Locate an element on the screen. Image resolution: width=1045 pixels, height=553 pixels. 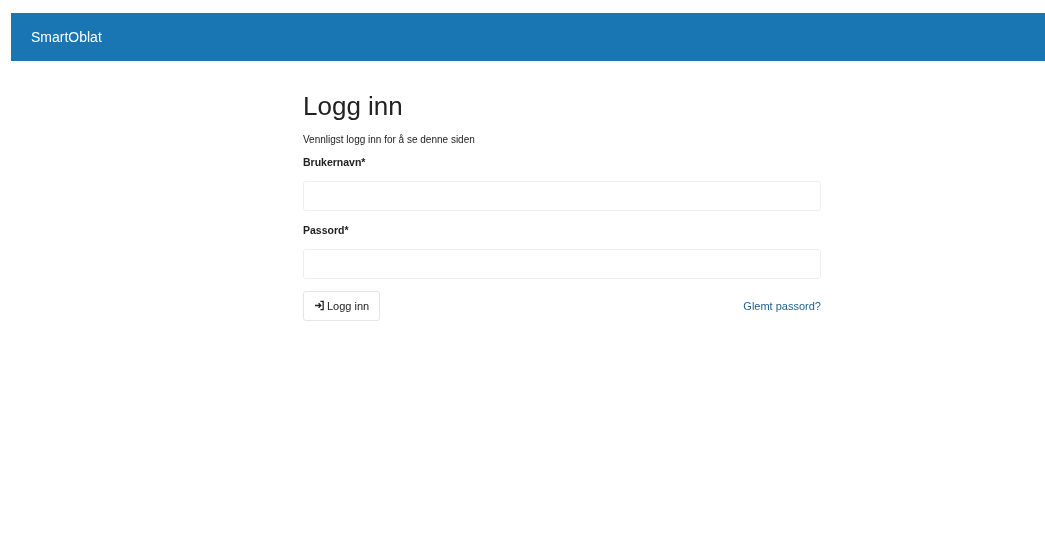
field-label: Passord* is located at coordinates (326, 230).